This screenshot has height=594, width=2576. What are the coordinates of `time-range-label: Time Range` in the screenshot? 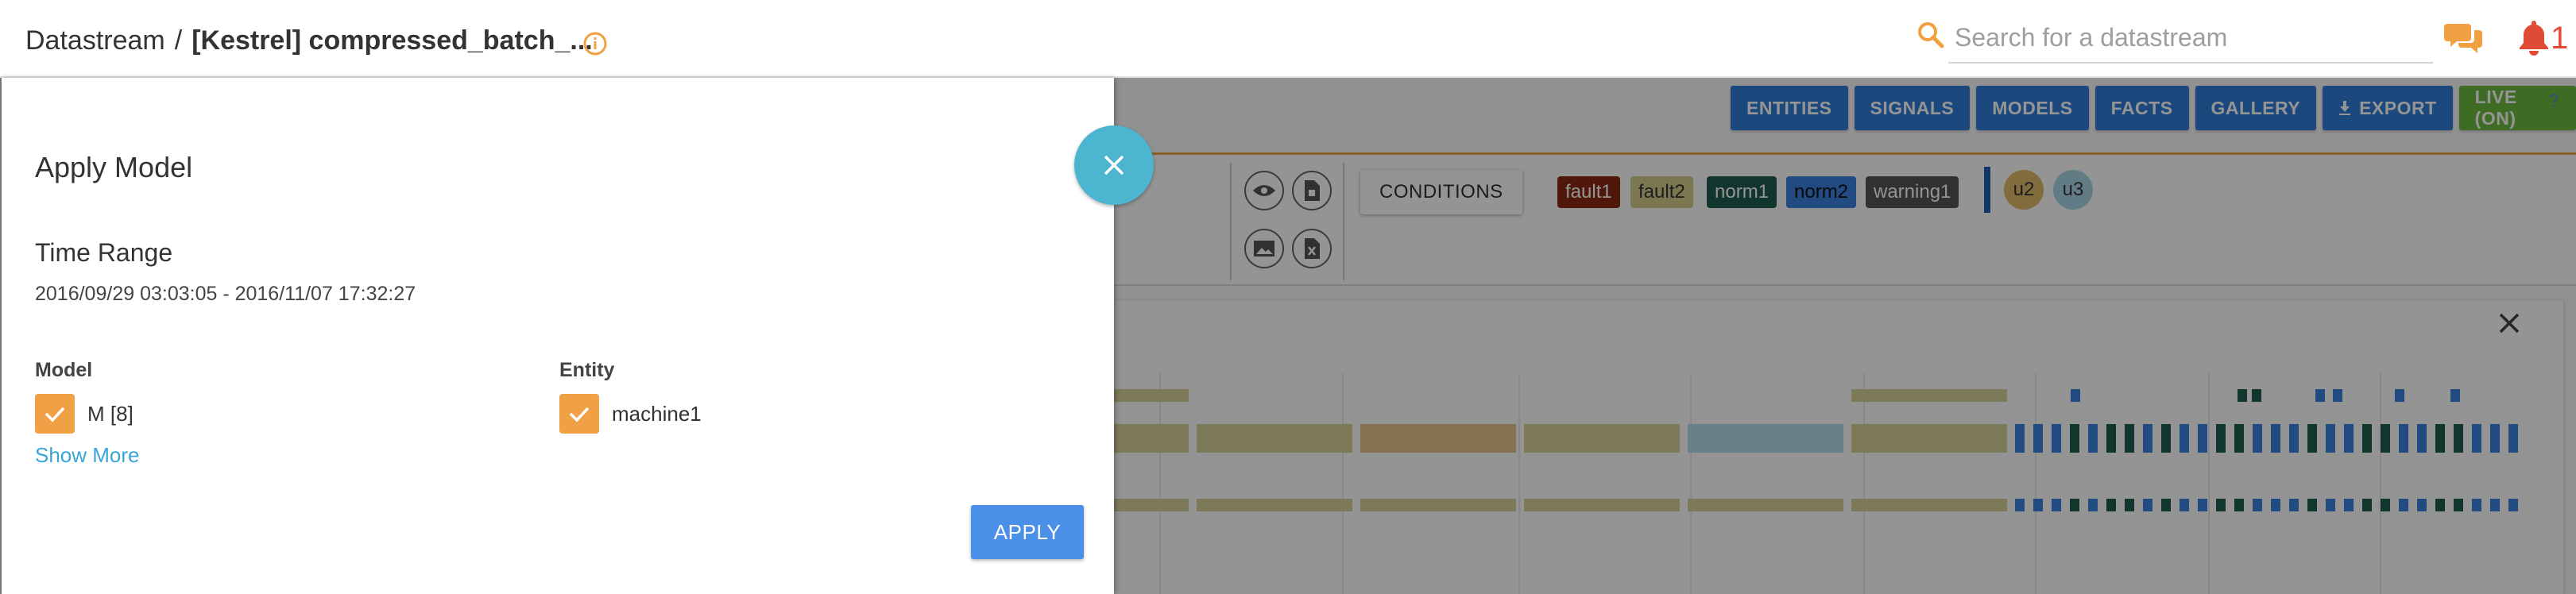 It's located at (104, 252).